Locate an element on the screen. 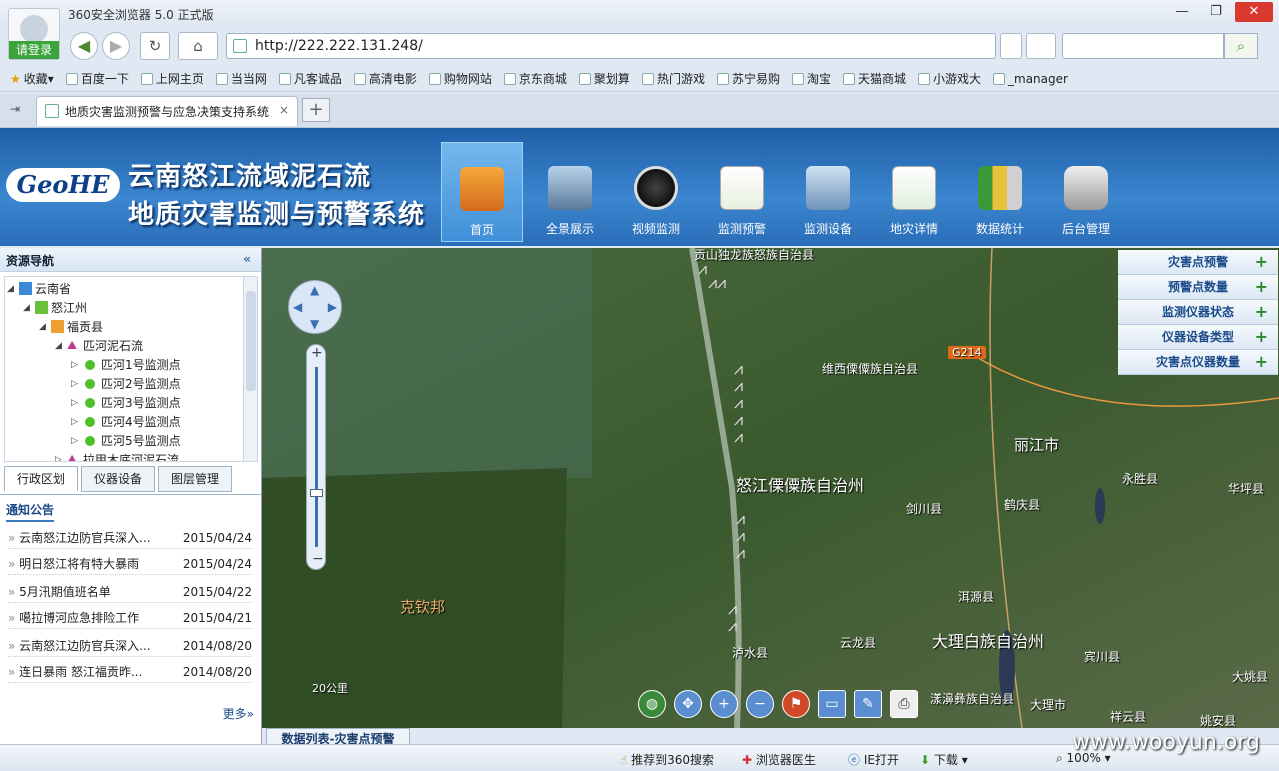 This screenshot has height=771, width=1279. hazard-markers: ⩘ ⩘ is located at coordinates (732, 617).